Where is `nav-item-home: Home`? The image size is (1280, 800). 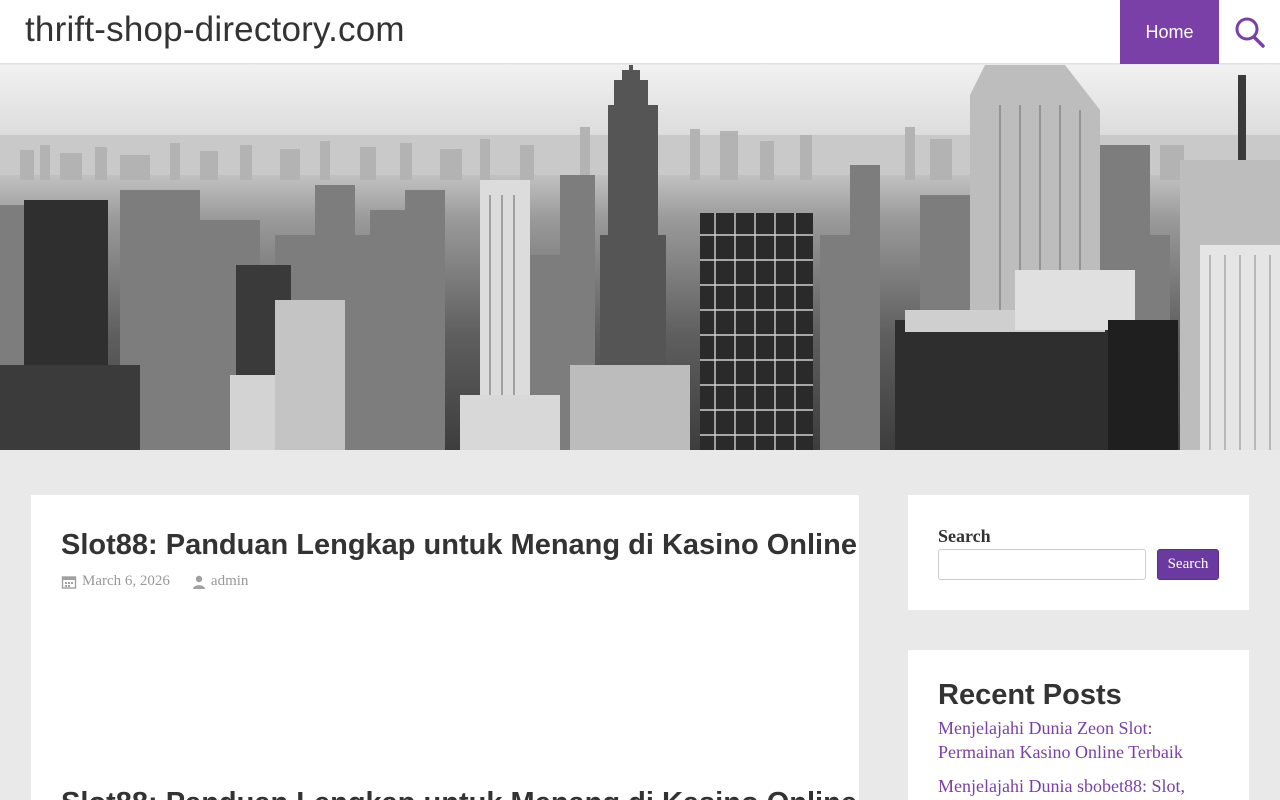 nav-item-home: Home is located at coordinates (1169, 32).